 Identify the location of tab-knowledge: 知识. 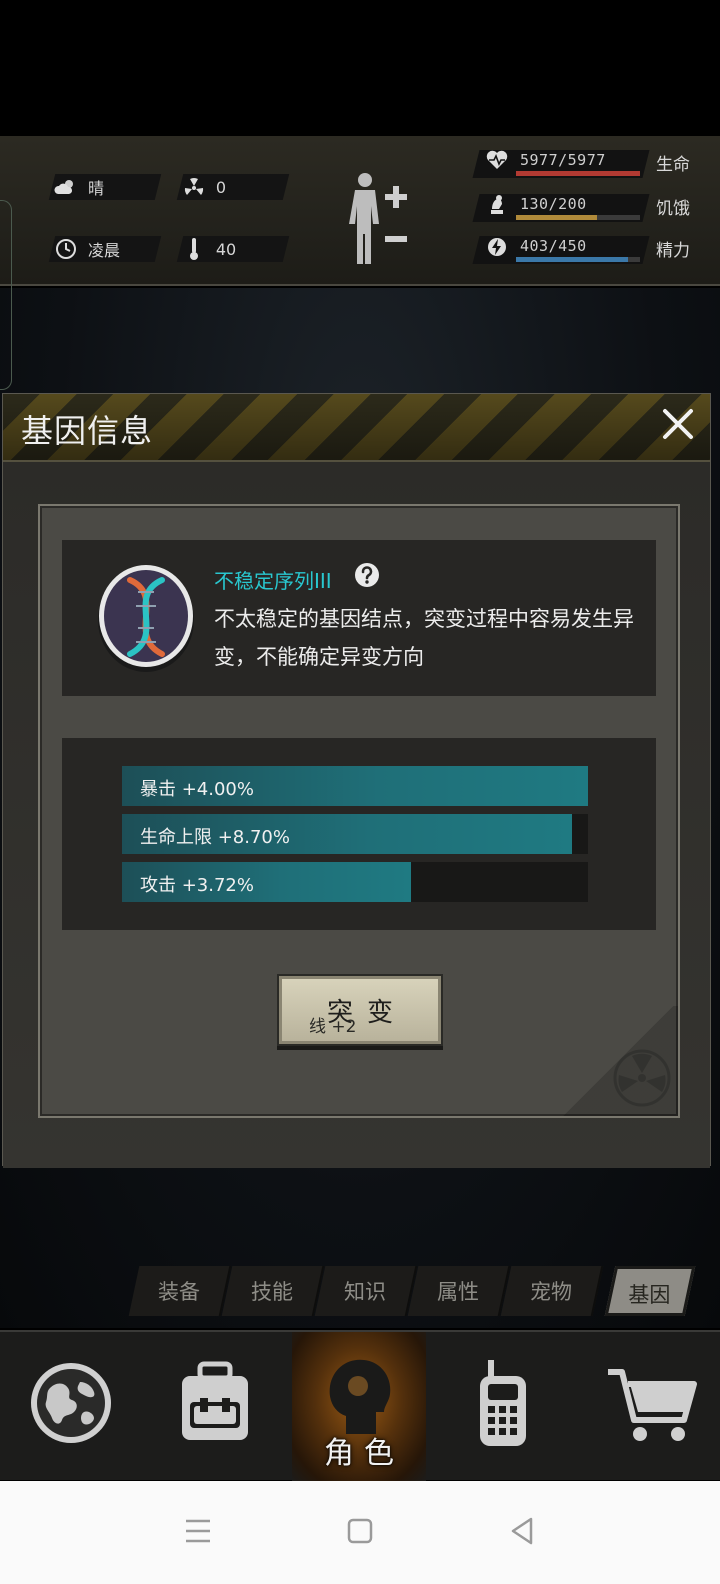
(366, 1291).